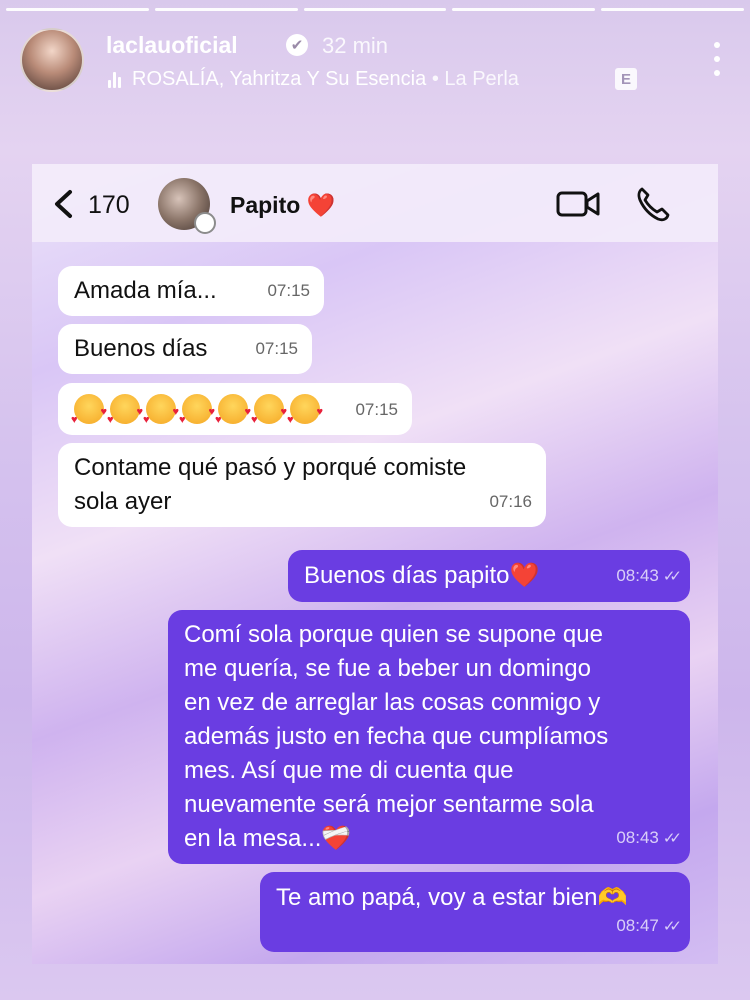  What do you see at coordinates (653, 204) in the screenshot?
I see `phone-icon` at bounding box center [653, 204].